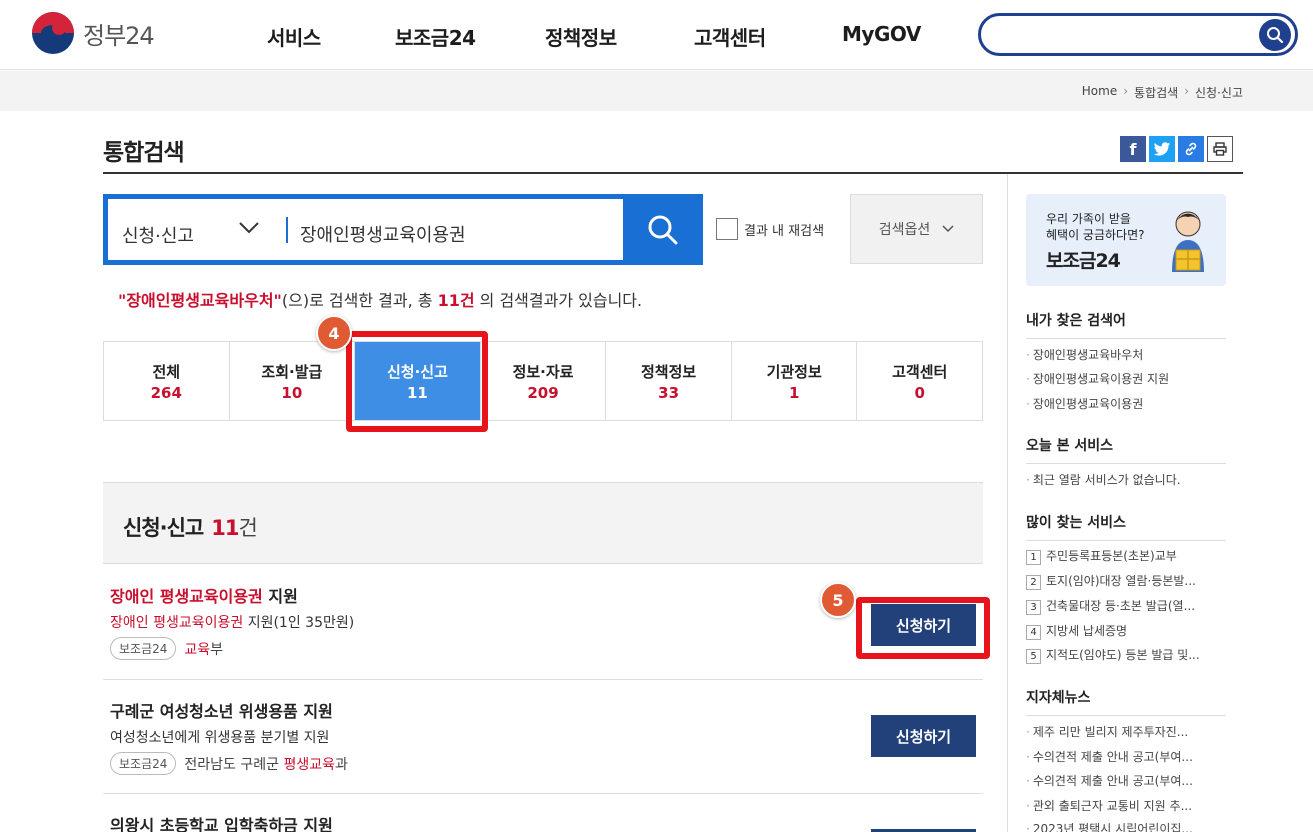 This screenshot has width=1313, height=832. I want to click on apply-highlight-box, so click(923, 628).